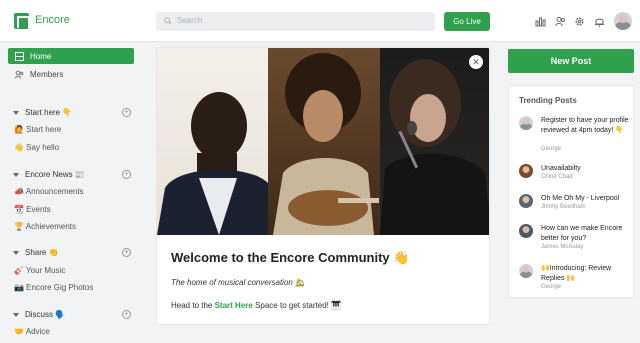  Describe the element at coordinates (47, 74) in the screenshot. I see `sidebar-item-label: Members` at that location.